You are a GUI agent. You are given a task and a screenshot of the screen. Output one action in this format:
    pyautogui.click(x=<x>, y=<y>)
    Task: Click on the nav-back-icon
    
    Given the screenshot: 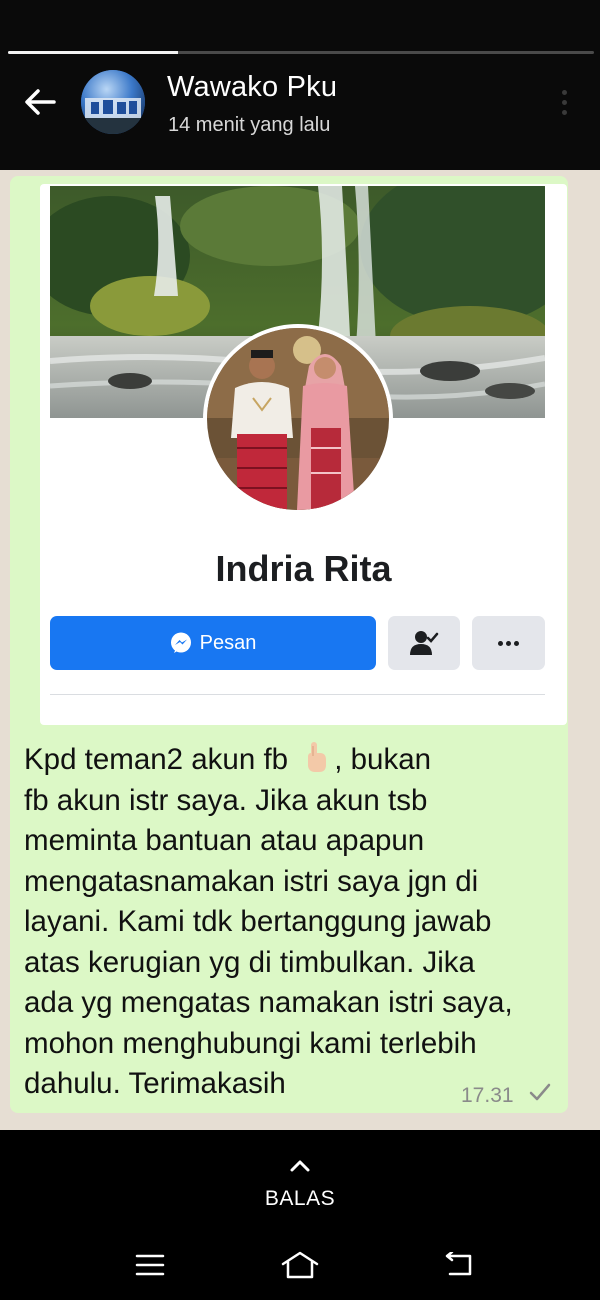 What is the action you would take?
    pyautogui.click(x=458, y=1264)
    